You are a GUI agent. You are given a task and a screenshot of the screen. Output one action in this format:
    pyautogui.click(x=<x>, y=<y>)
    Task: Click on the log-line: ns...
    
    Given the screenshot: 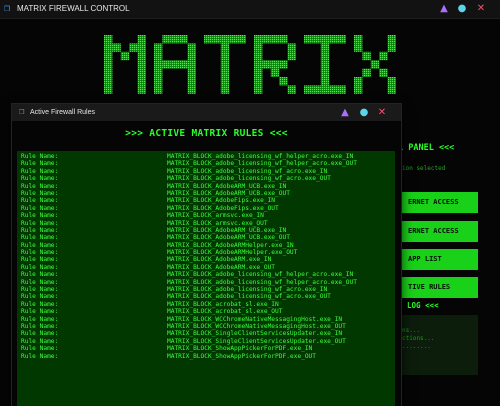 What is the action you would take?
    pyautogui.click(x=411, y=330)
    